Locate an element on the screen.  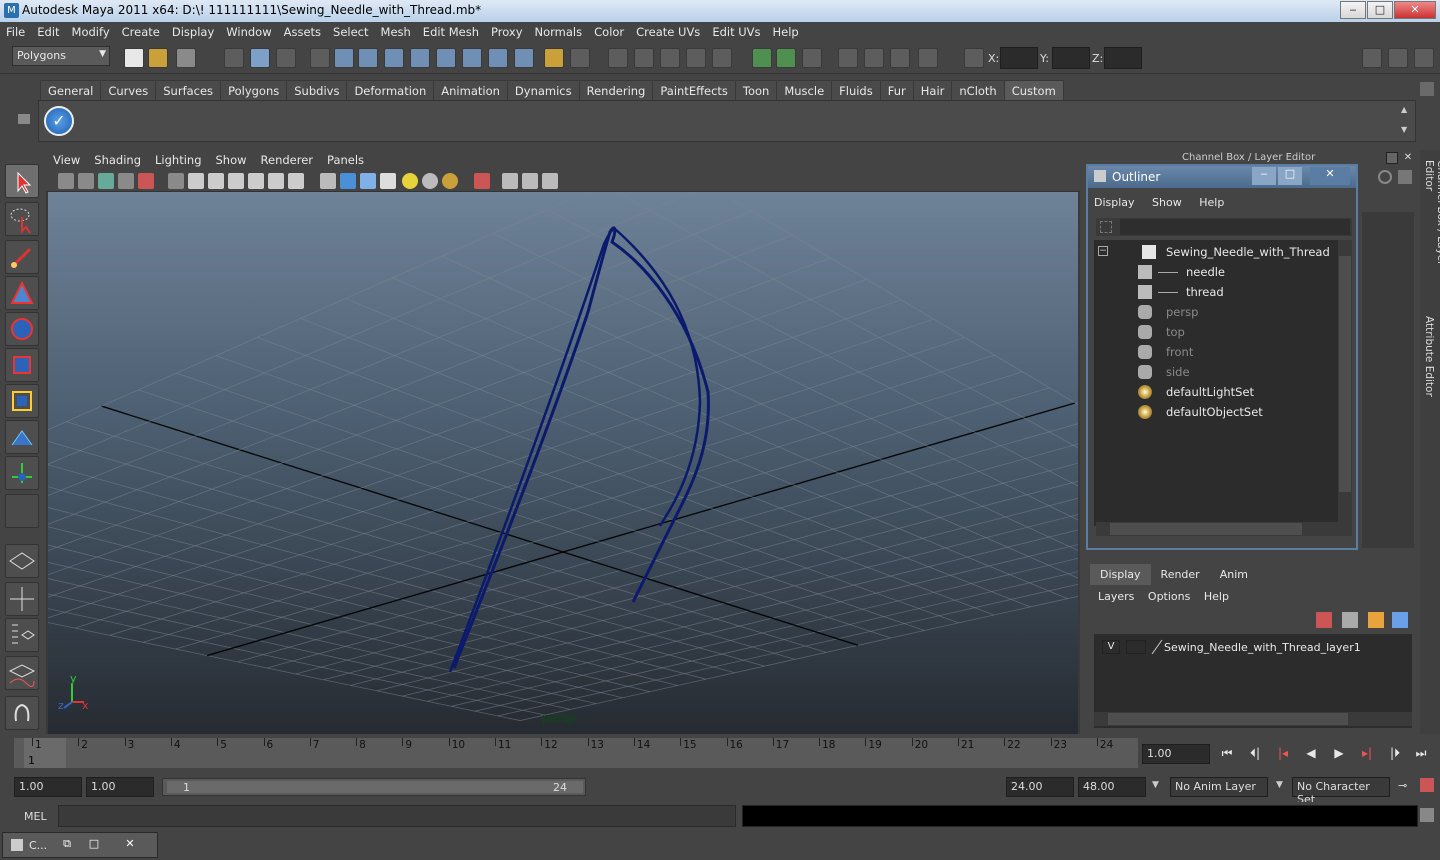
checkmark-shelf-icon: ✓ is located at coordinates (59, 121).